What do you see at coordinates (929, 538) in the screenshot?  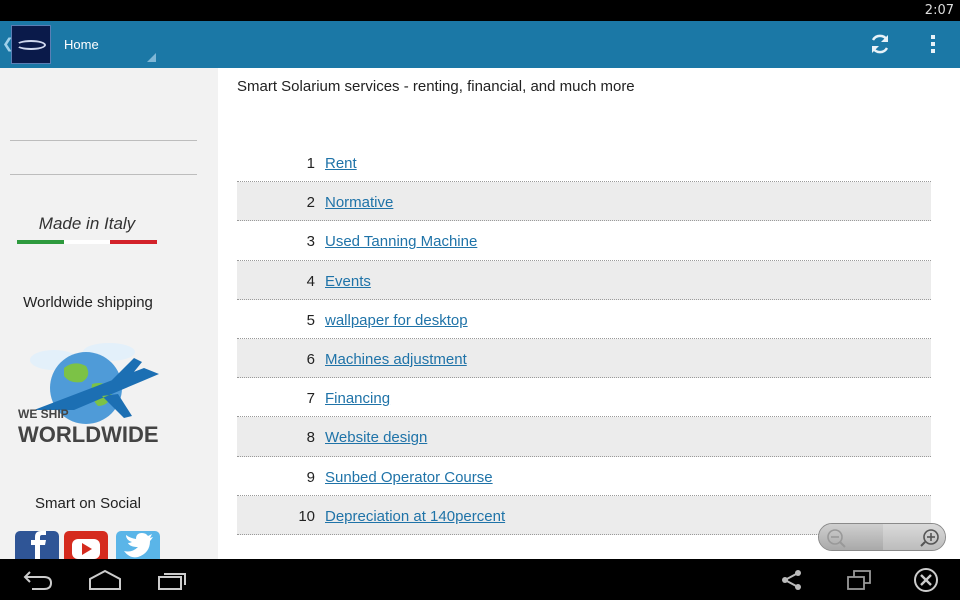 I see `zoom-in-icon` at bounding box center [929, 538].